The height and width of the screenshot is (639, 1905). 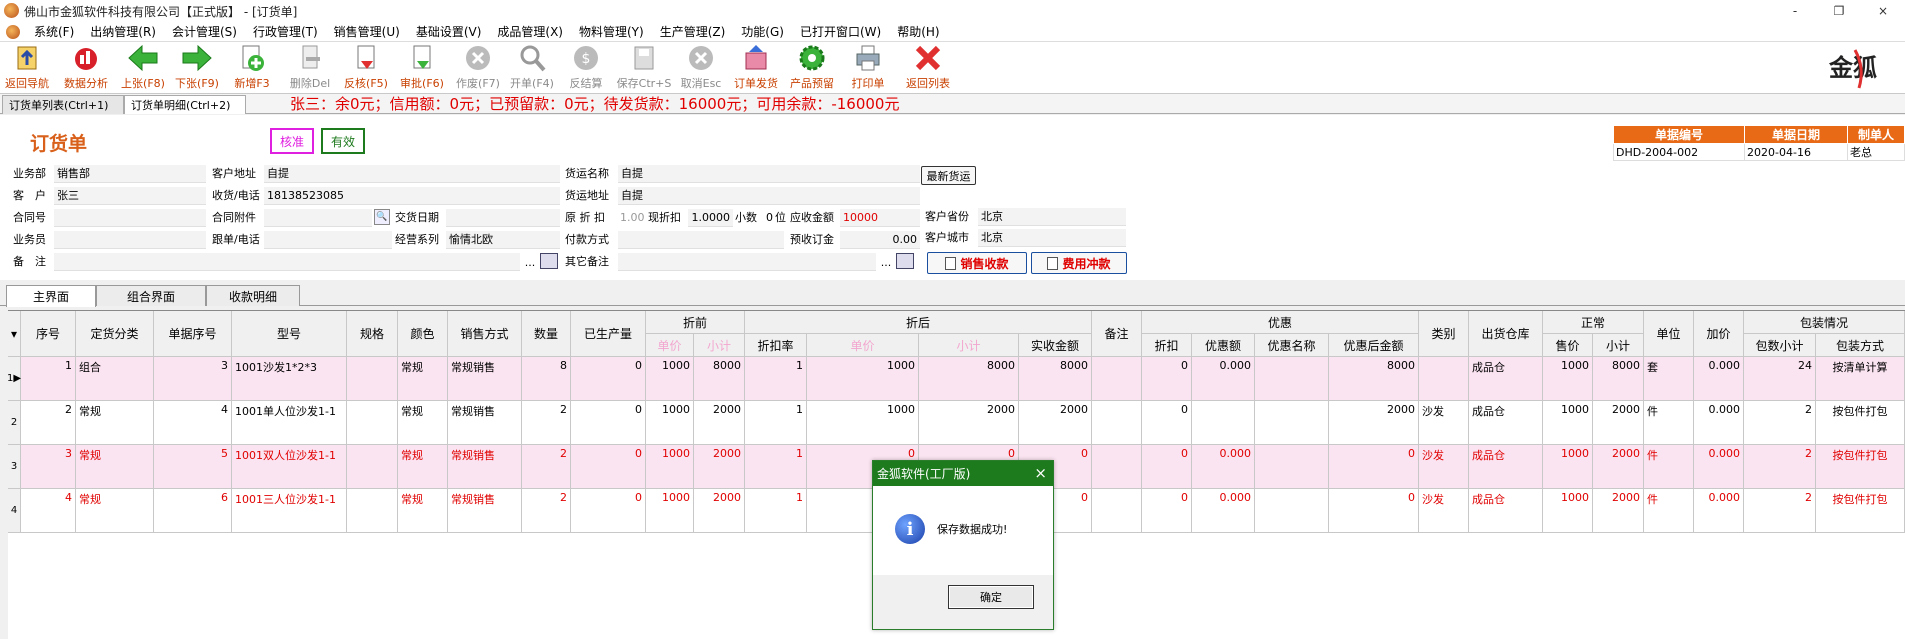 What do you see at coordinates (1079, 263) in the screenshot?
I see `expense-offset-button: 费用冲款` at bounding box center [1079, 263].